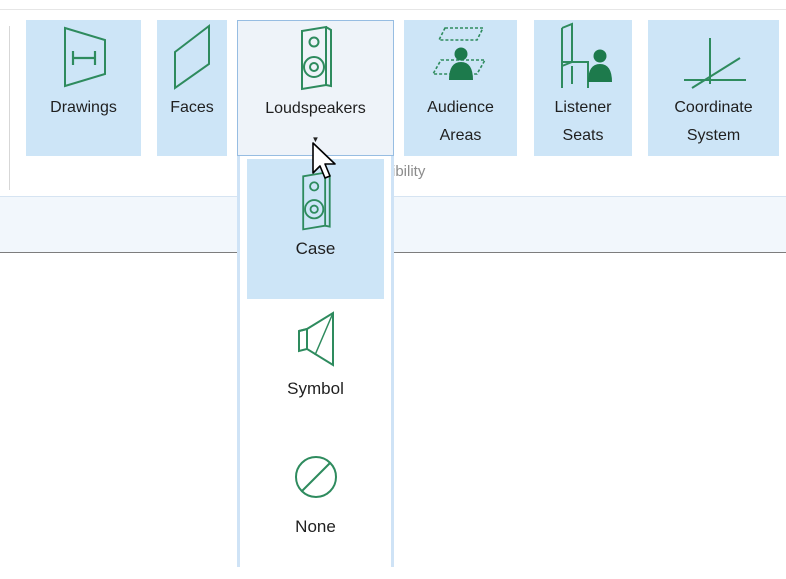  I want to click on faces-button: Faces, so click(192, 88).